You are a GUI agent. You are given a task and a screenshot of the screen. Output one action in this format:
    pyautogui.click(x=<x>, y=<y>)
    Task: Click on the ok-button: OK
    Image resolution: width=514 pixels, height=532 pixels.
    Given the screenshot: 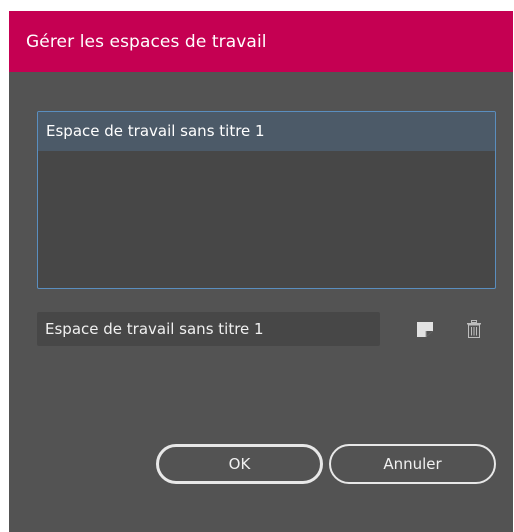 What is the action you would take?
    pyautogui.click(x=239, y=464)
    